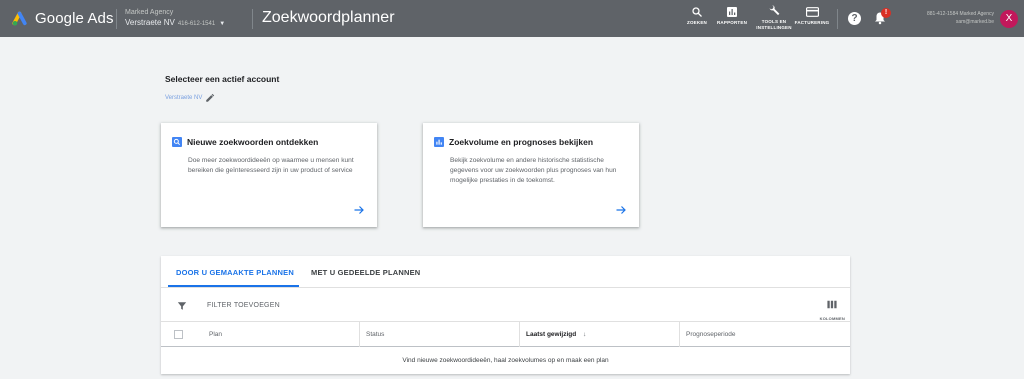 The image size is (1024, 379). What do you see at coordinates (278, 334) in the screenshot?
I see `column-header-plan: Plan` at bounding box center [278, 334].